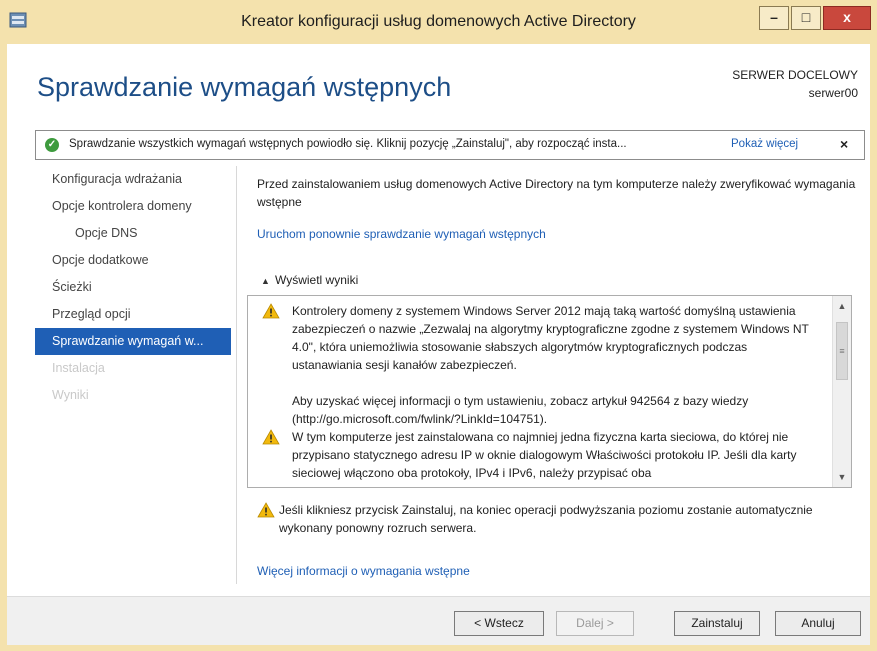  What do you see at coordinates (842, 306) in the screenshot?
I see `scroll-up-icon: ▲` at bounding box center [842, 306].